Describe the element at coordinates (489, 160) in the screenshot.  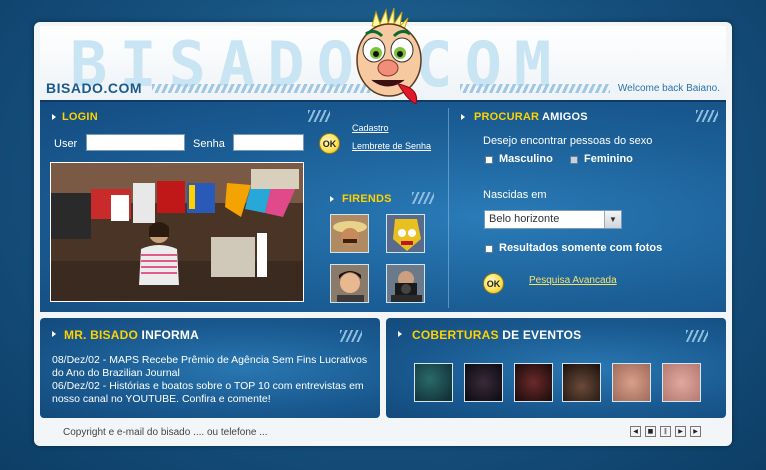
I see `masculino-checkbox` at that location.